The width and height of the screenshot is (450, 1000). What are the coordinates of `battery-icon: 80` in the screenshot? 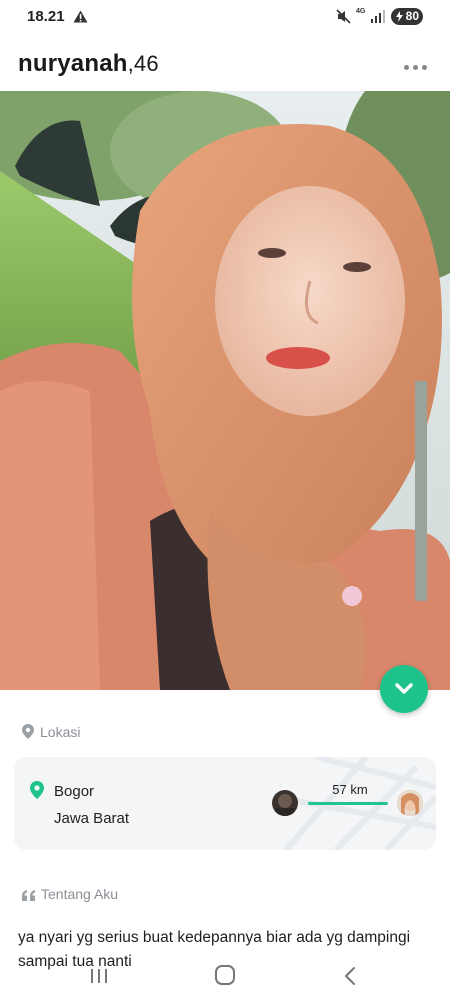 It's located at (407, 16).